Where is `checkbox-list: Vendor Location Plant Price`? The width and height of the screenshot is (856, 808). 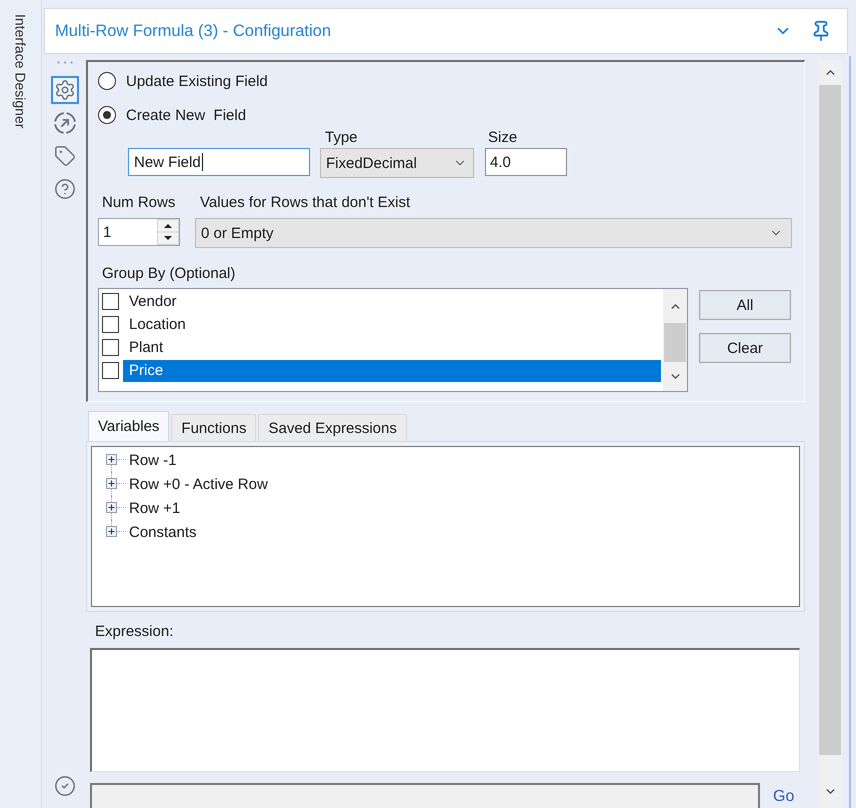
checkbox-list: Vendor Location Plant Price is located at coordinates (393, 340).